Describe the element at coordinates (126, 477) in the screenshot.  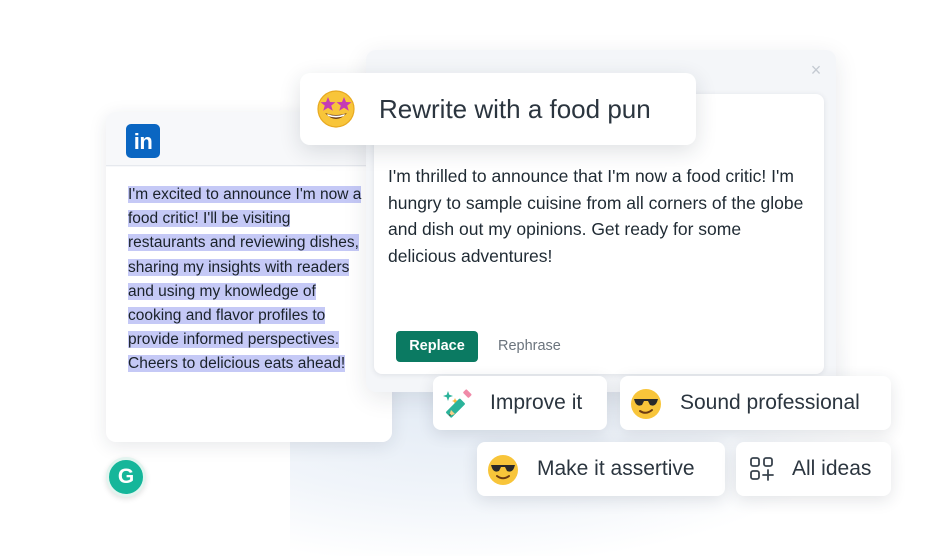
I see `grammarly-button: G` at that location.